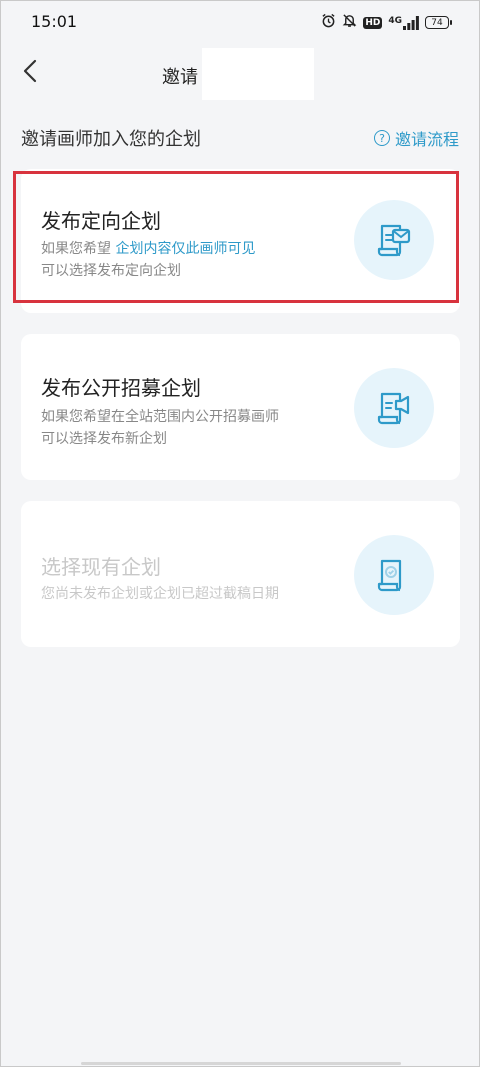  Describe the element at coordinates (101, 567) in the screenshot. I see `card-title: 选择现有企划` at that location.